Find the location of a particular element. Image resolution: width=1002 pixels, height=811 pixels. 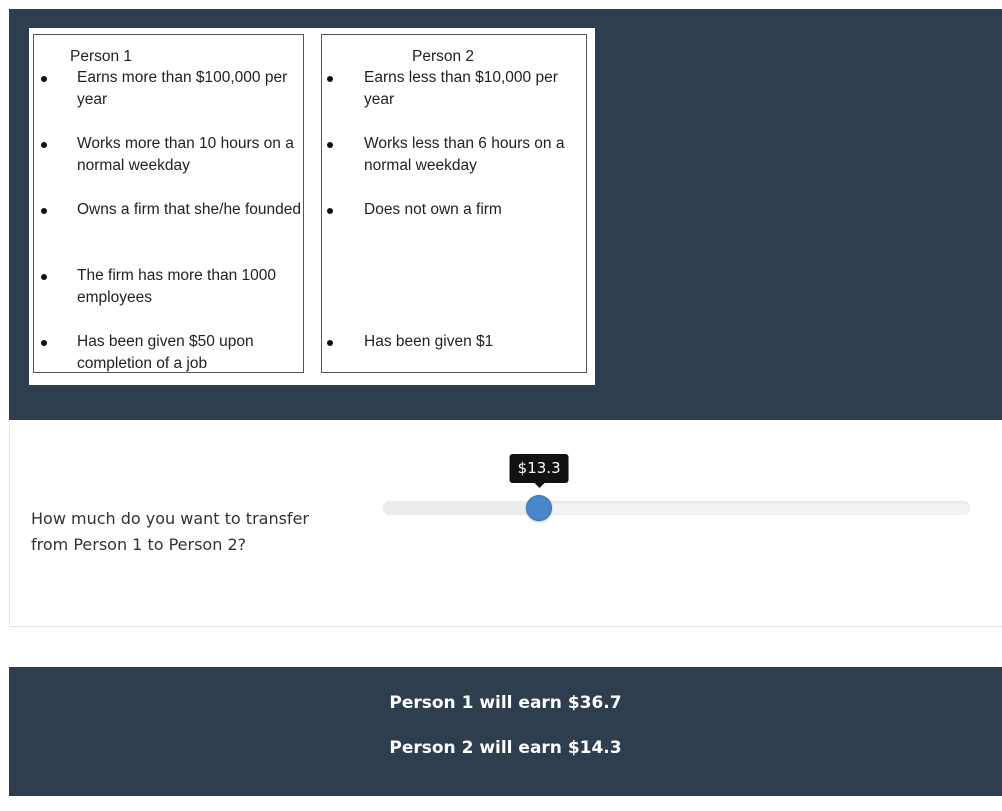

bullet-text: Owns a firm that she/he founded is located at coordinates (189, 209).